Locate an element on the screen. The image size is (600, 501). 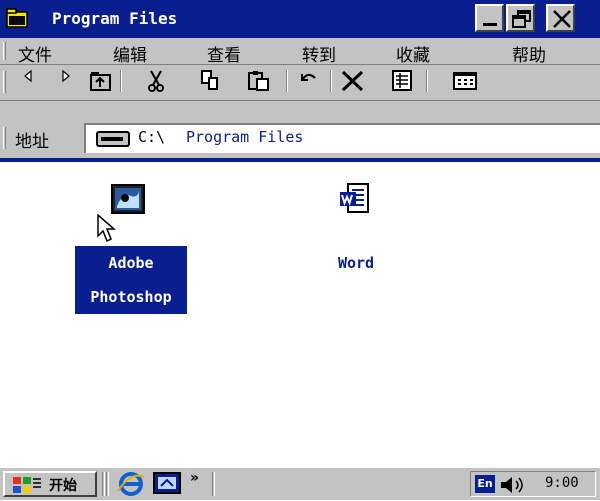
title-bar: Program Files is located at coordinates (300, 19).